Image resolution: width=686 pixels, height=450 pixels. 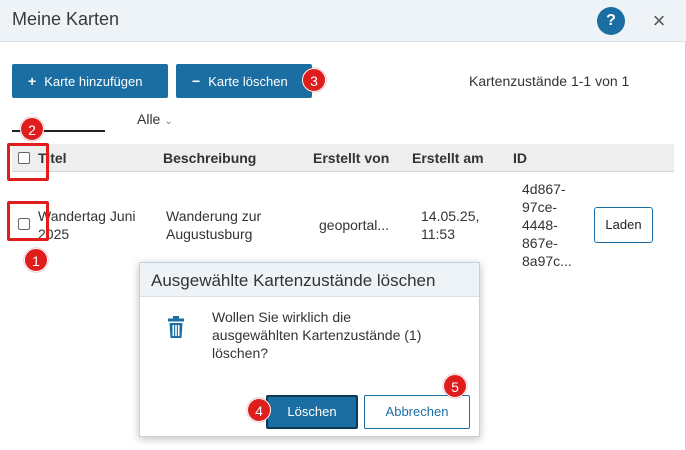 I want to click on confirm-dialog-header: Ausgewählte Kartenzustände löschen, so click(x=309, y=280).